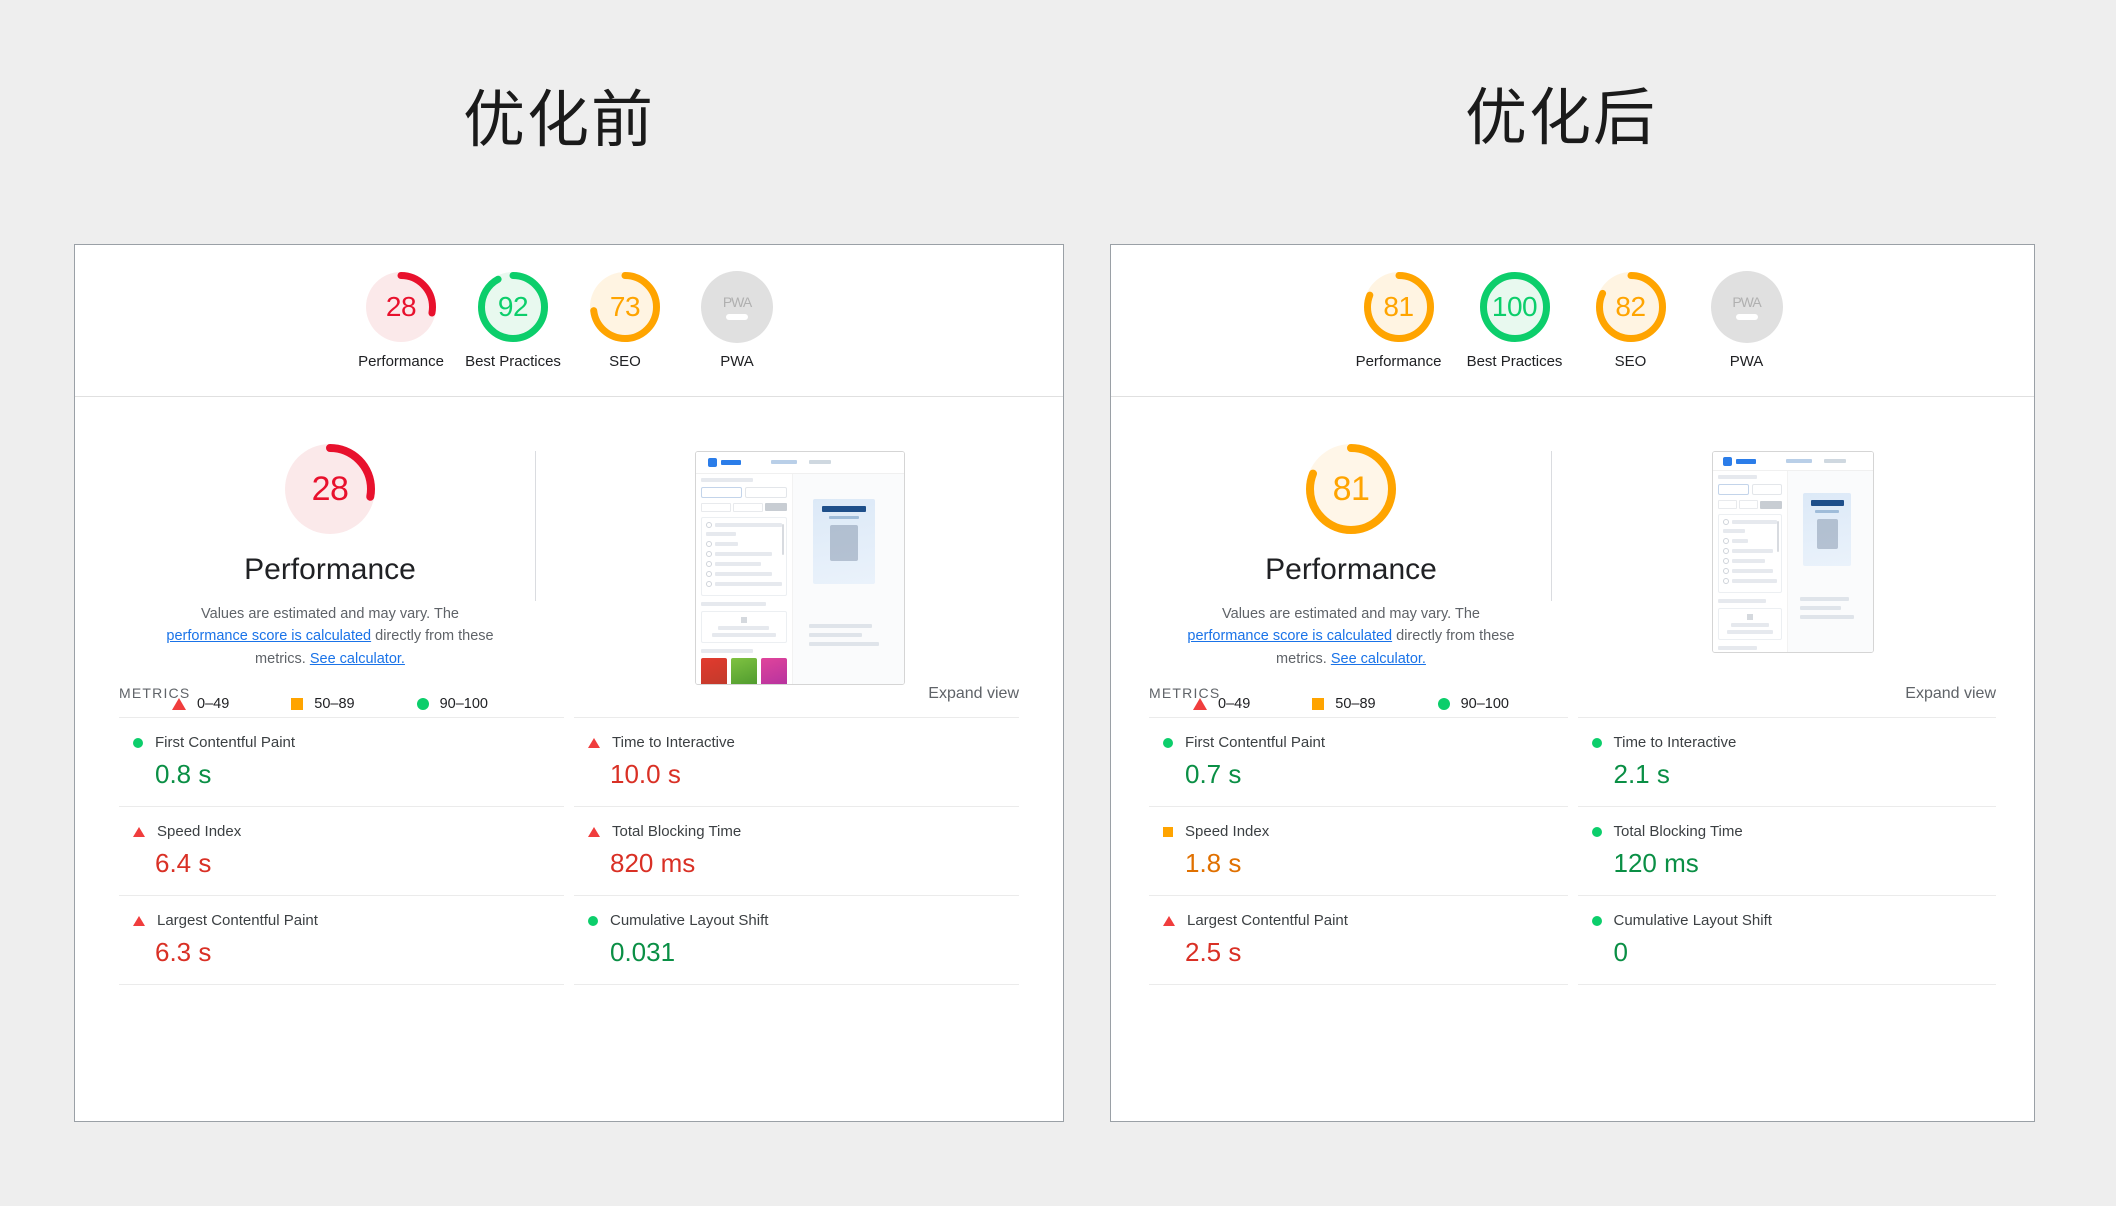  Describe the element at coordinates (799, 463) in the screenshot. I see `mock-header` at that location.